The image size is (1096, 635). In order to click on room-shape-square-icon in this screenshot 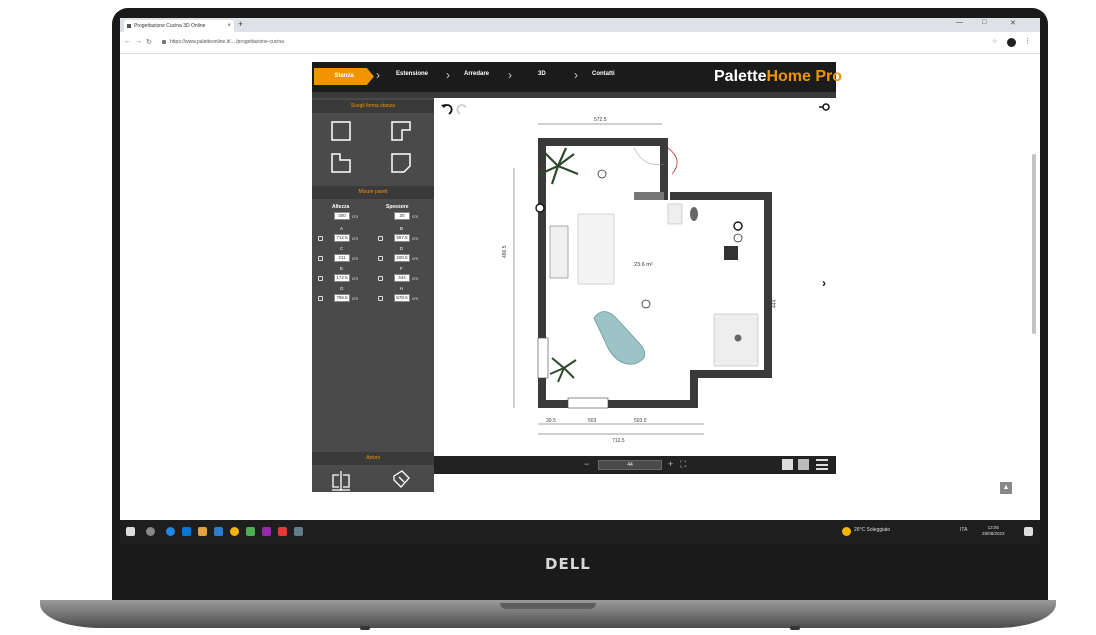, I will do `click(341, 131)`.